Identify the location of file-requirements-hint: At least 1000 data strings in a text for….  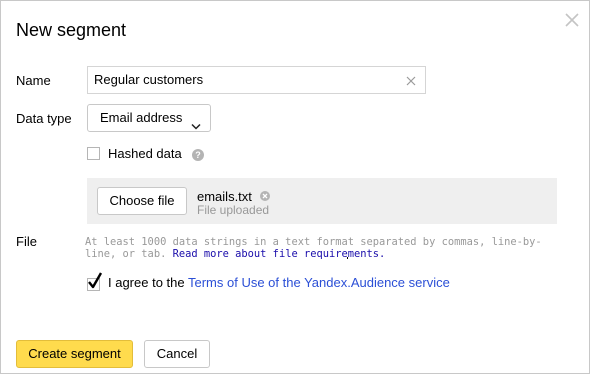
(320, 248).